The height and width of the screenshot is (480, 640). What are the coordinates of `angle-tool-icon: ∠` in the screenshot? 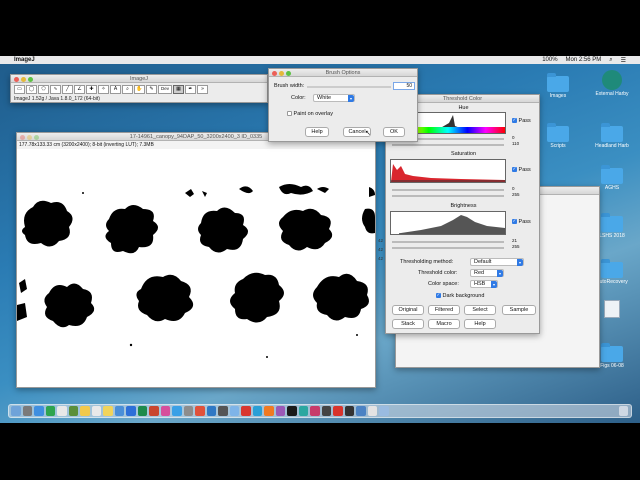 It's located at (79, 89).